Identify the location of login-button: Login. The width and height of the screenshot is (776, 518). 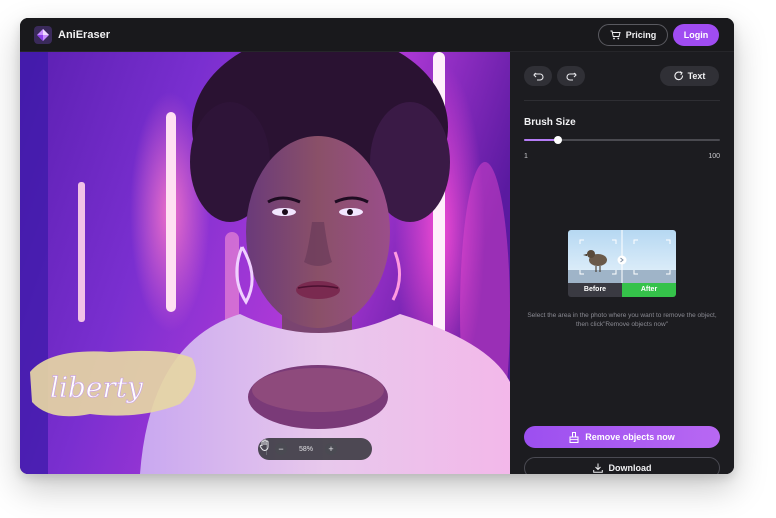
(696, 35).